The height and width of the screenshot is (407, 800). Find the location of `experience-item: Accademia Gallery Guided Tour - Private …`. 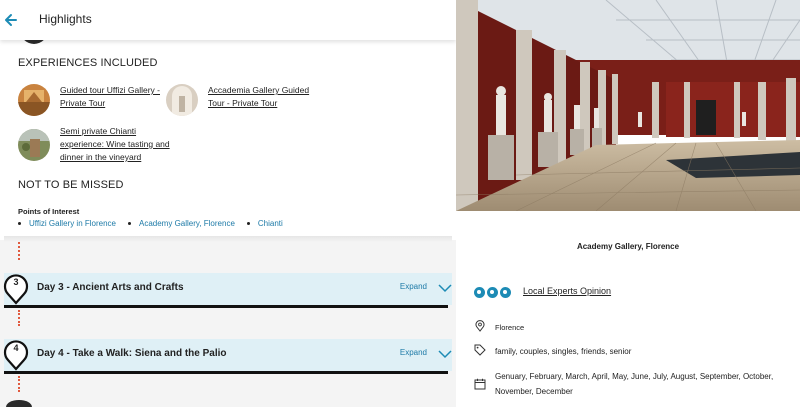

experience-item: Accademia Gallery Guided Tour - Private … is located at coordinates (242, 100).